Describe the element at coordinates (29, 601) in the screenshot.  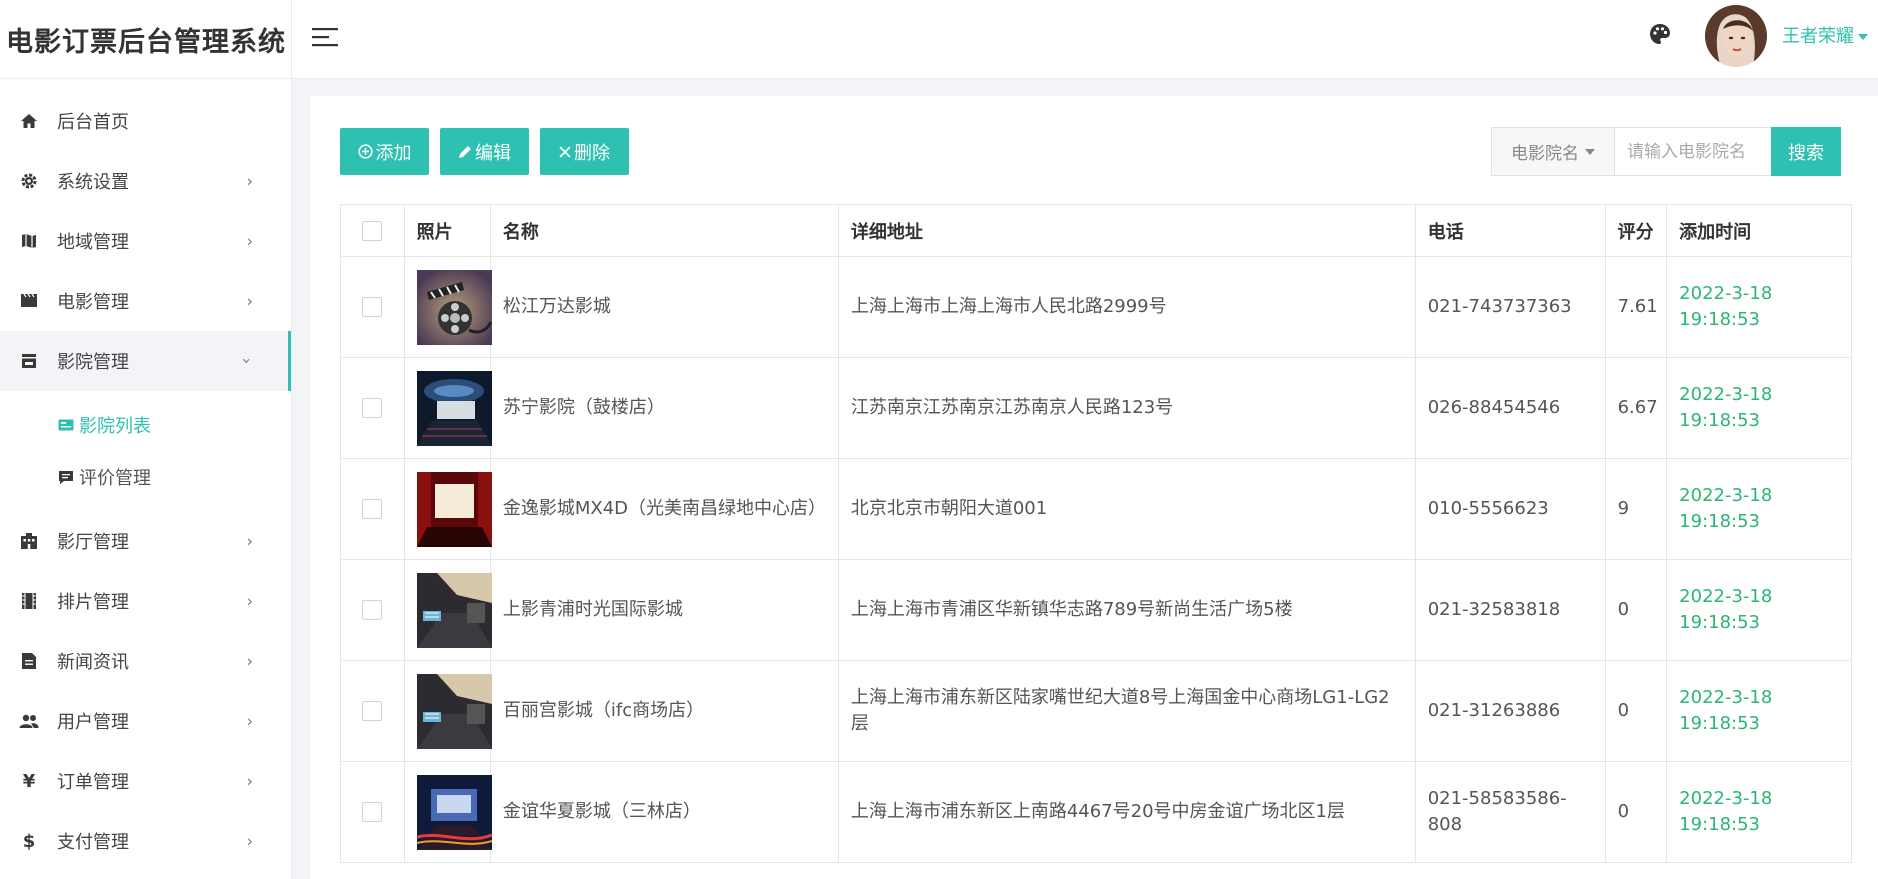
I see `schedule-icon` at that location.